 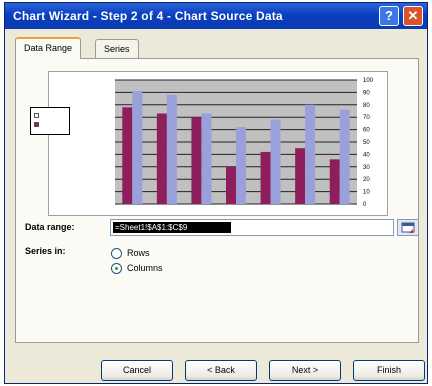 I want to click on radio-columns-button, so click(x=116, y=268).